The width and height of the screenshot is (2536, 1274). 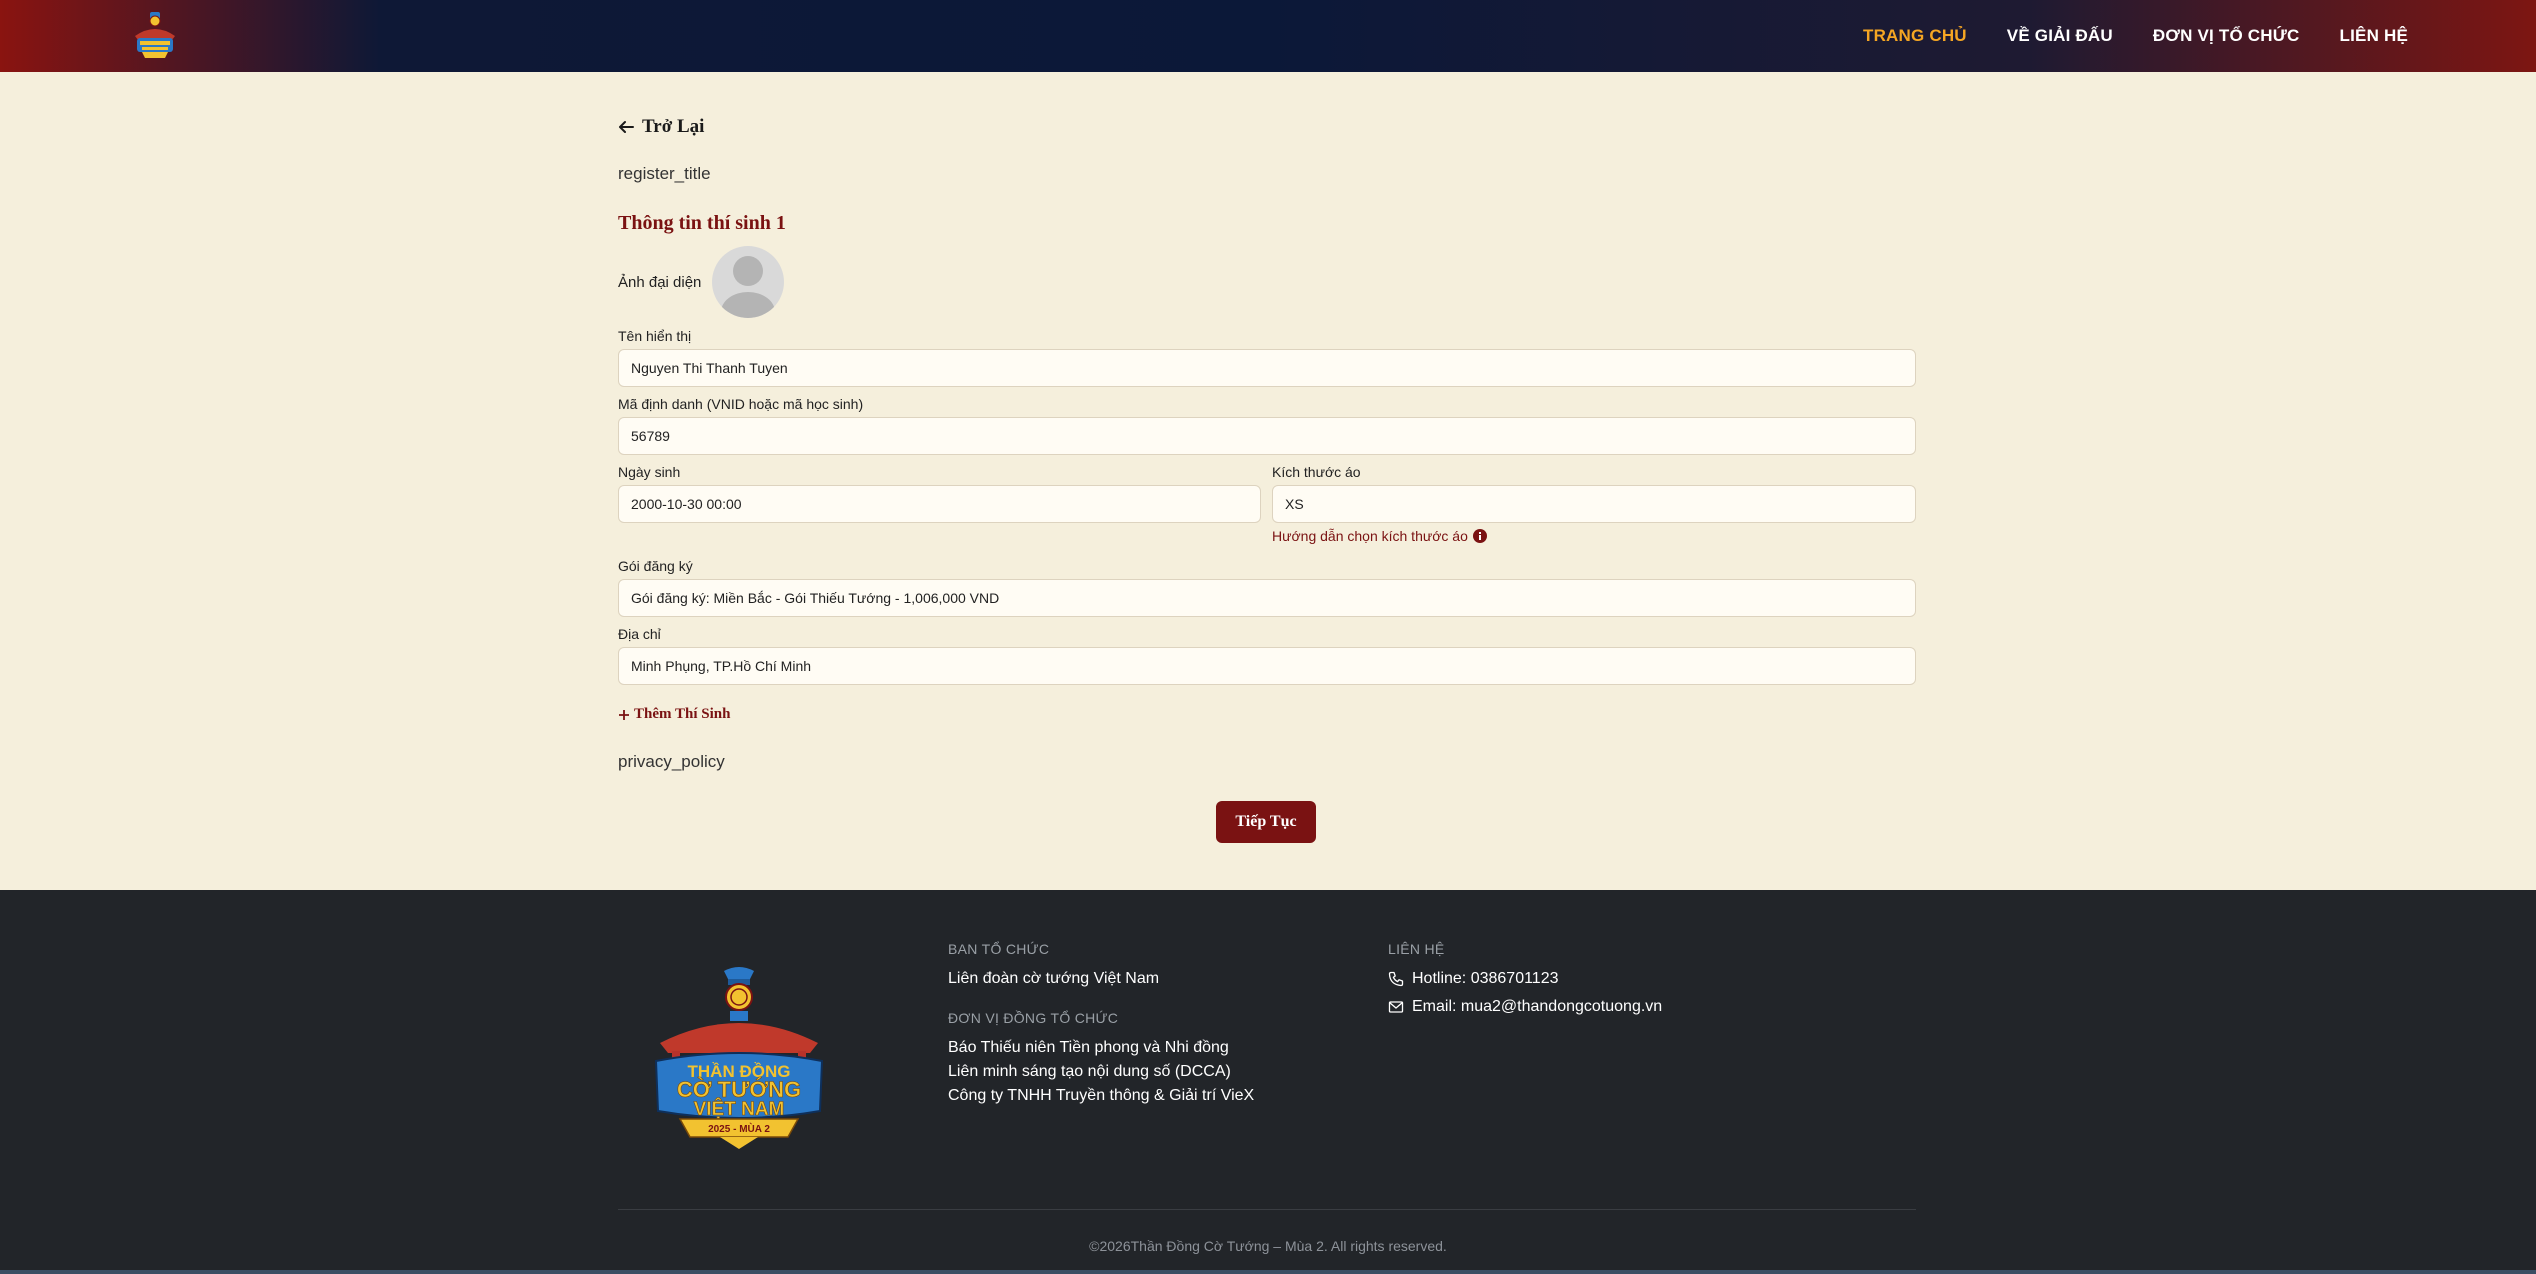 What do you see at coordinates (155, 35) in the screenshot?
I see `site-logo-icon` at bounding box center [155, 35].